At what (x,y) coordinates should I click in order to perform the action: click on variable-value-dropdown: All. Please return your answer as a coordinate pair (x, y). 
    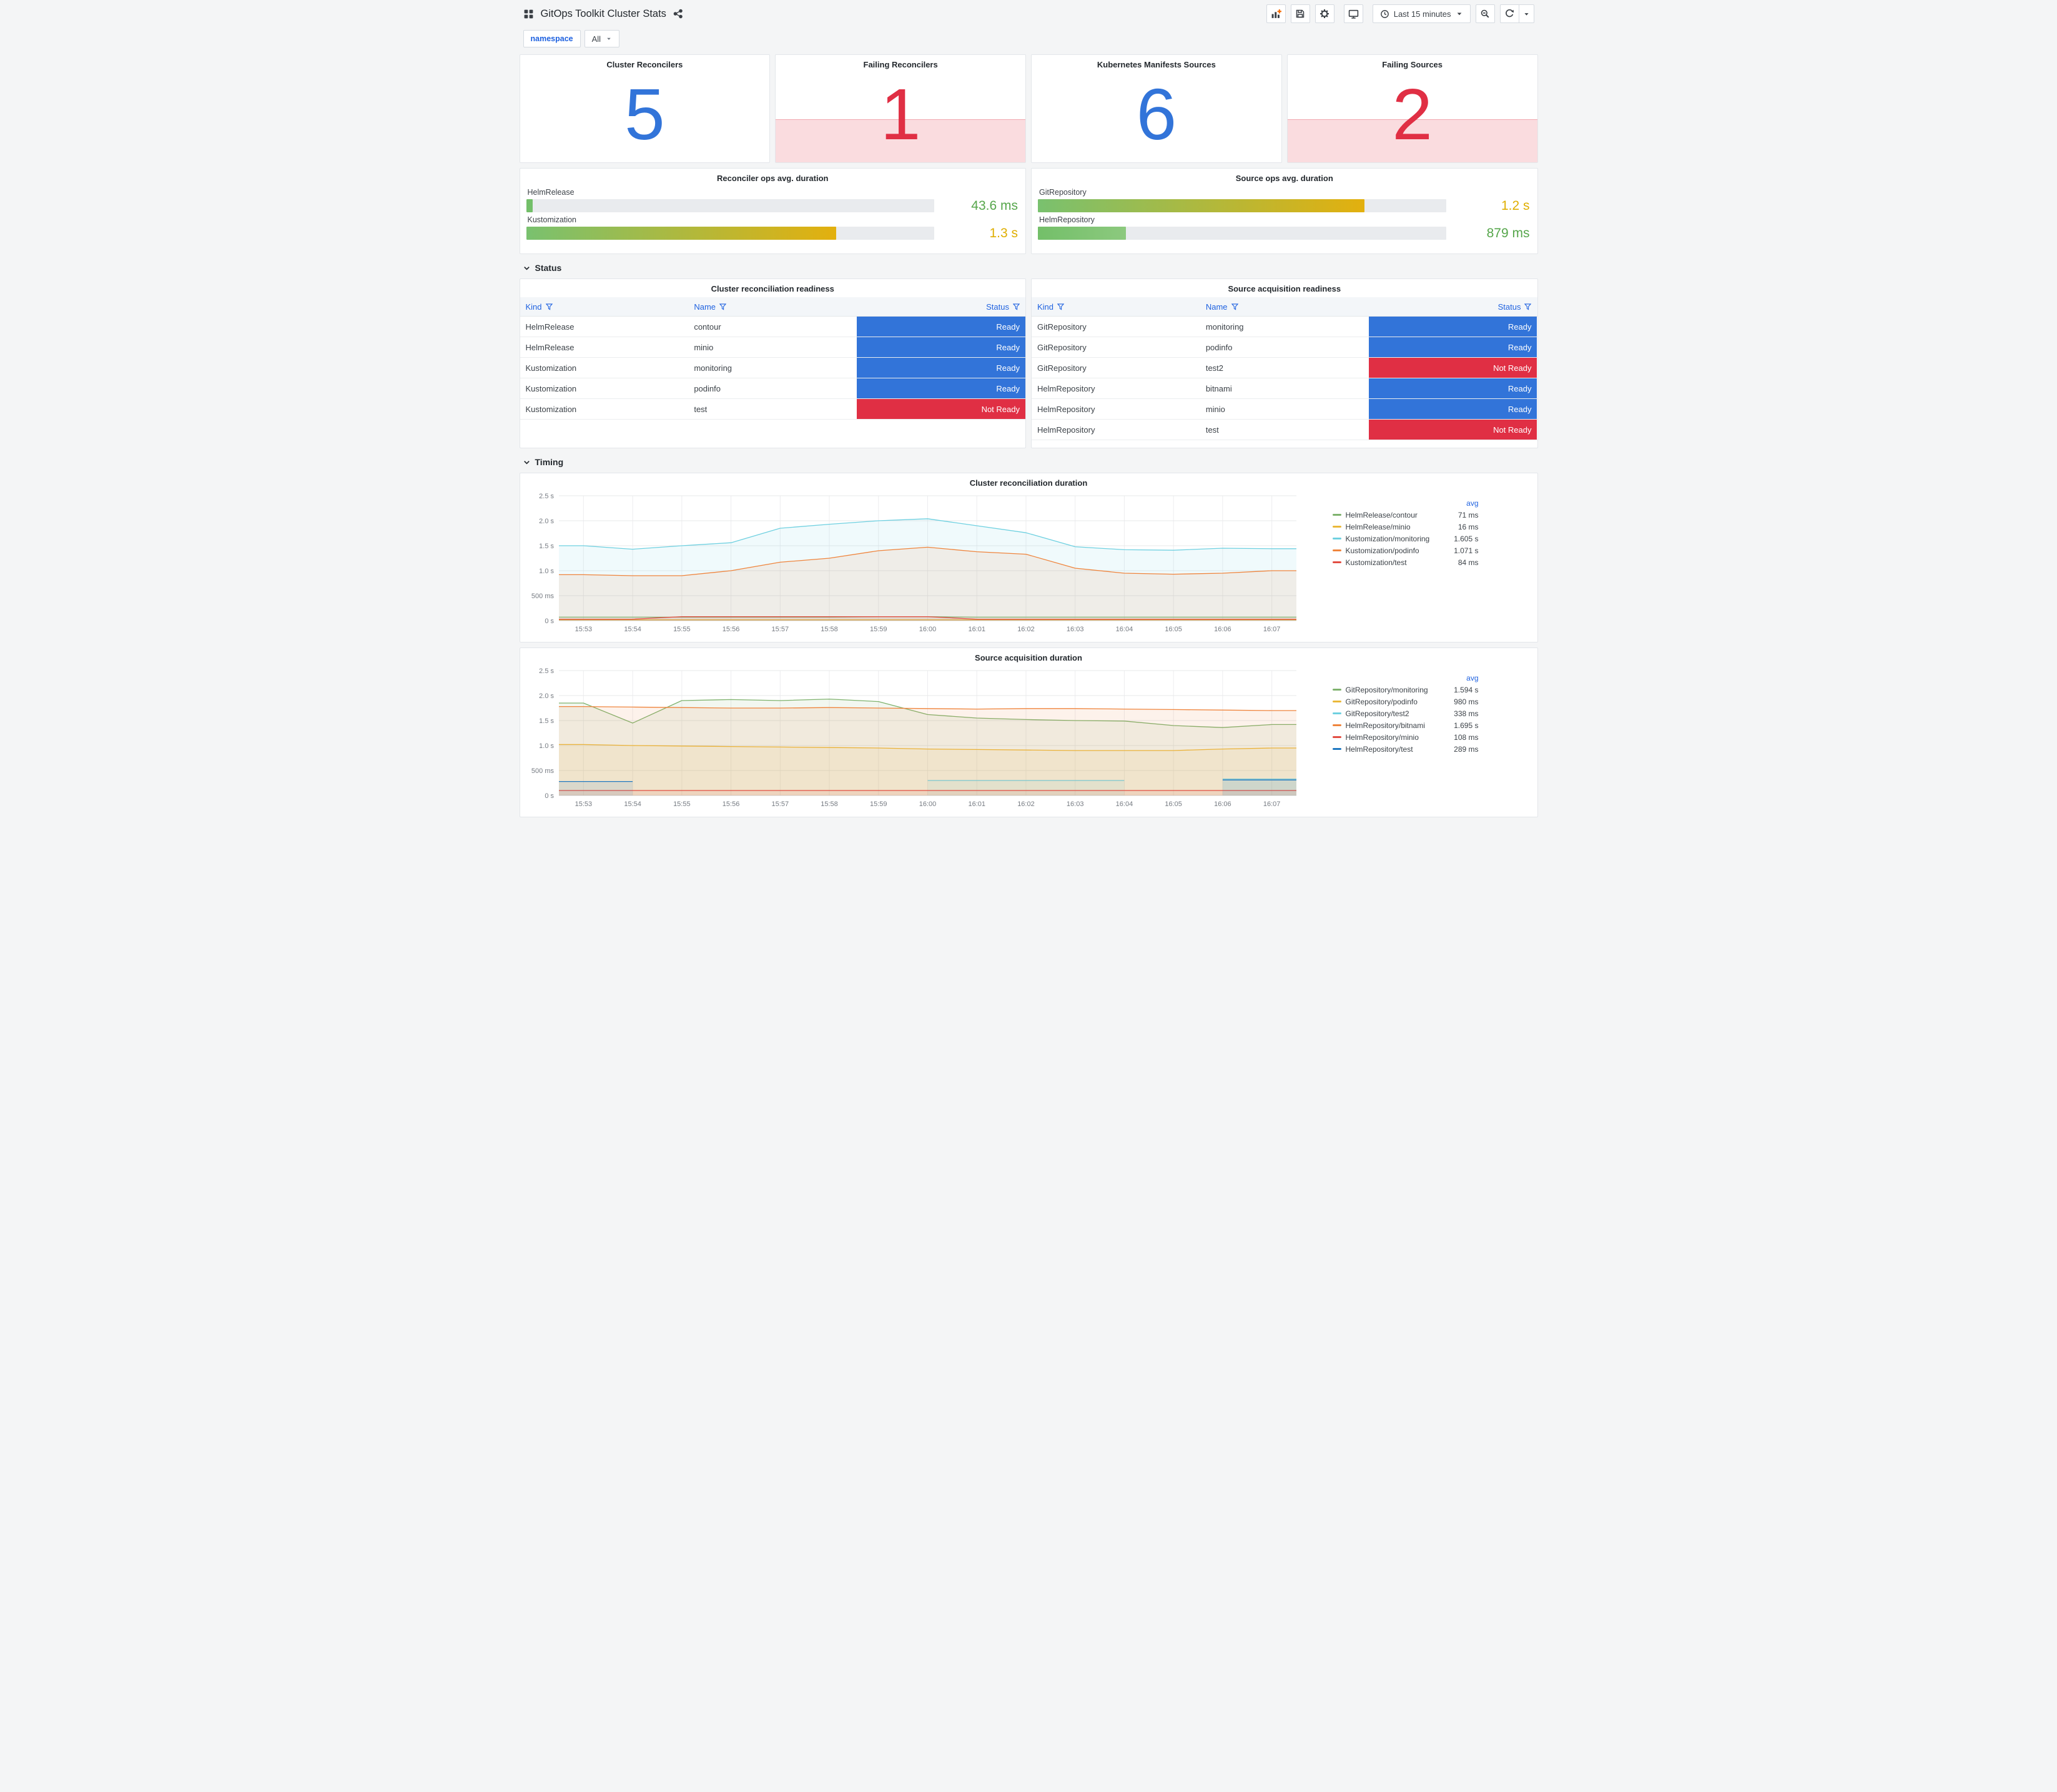
    Looking at the image, I should click on (602, 38).